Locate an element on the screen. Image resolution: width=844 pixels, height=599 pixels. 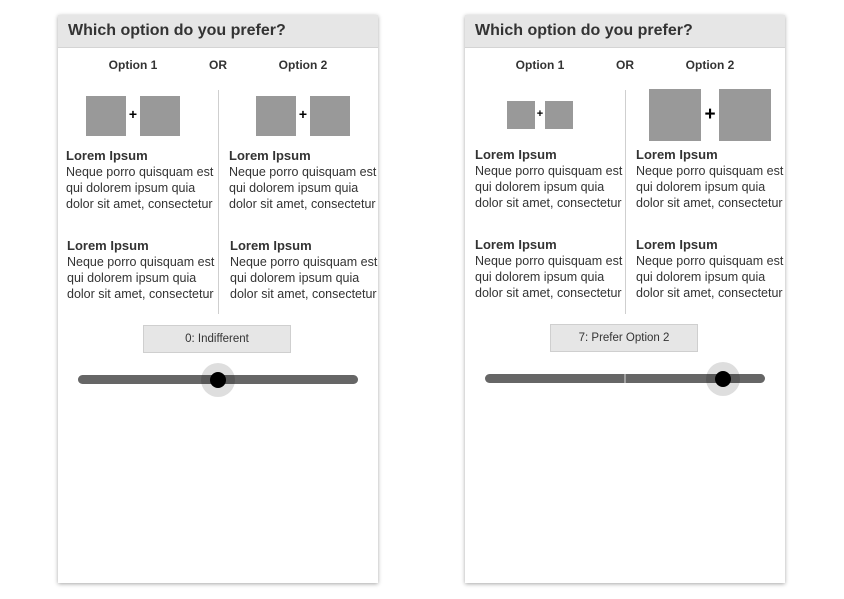
preference-value-label: 7: Prefer Option 2 is located at coordinates (624, 338).